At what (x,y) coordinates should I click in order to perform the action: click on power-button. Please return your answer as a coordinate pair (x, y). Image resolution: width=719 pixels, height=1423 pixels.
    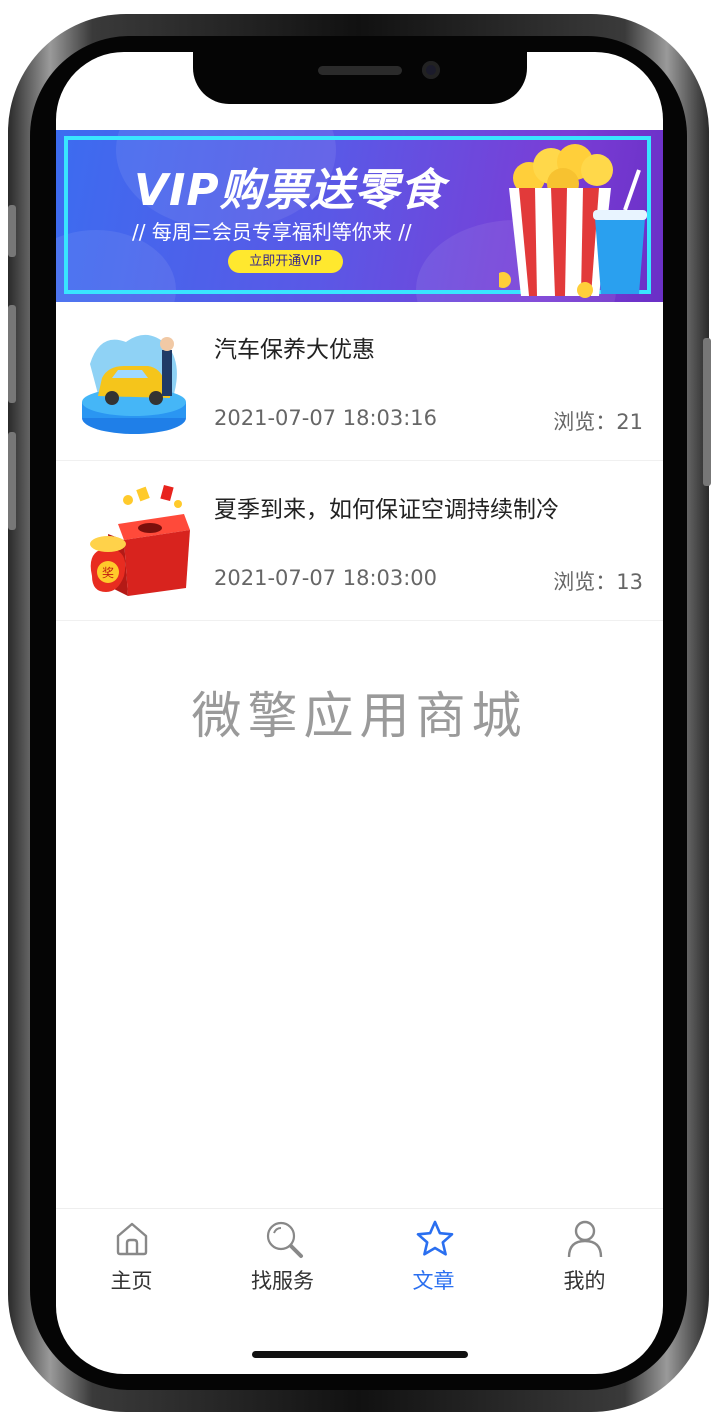
    Looking at the image, I should click on (707, 412).